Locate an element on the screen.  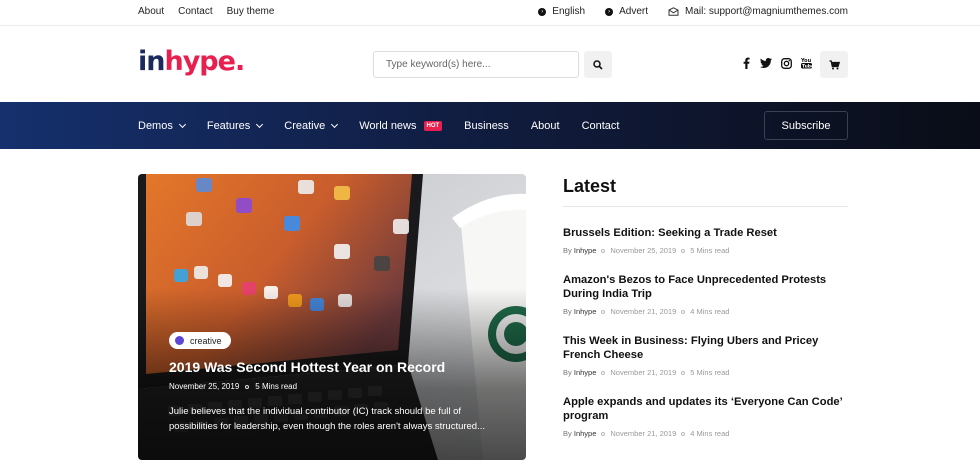
category-tag-label: creative is located at coordinates (206, 340).